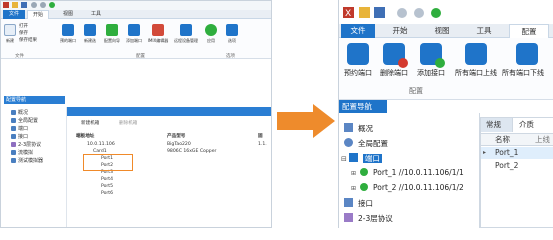  I want to click on grid-tab-media: 介质, so click(526, 125).